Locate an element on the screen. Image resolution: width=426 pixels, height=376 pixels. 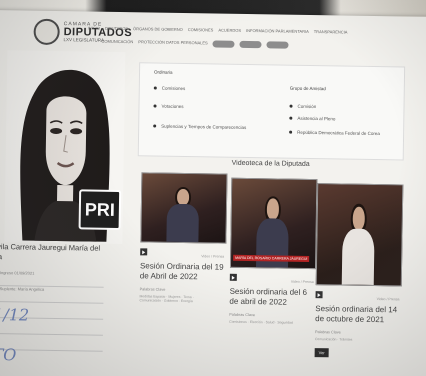
video-section-title: Videoteca de la Diputada is located at coordinates (270, 163).